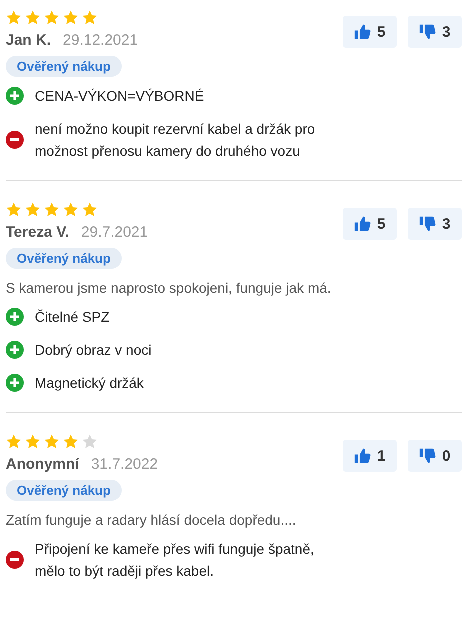  I want to click on author-name: Tereza V., so click(38, 232).